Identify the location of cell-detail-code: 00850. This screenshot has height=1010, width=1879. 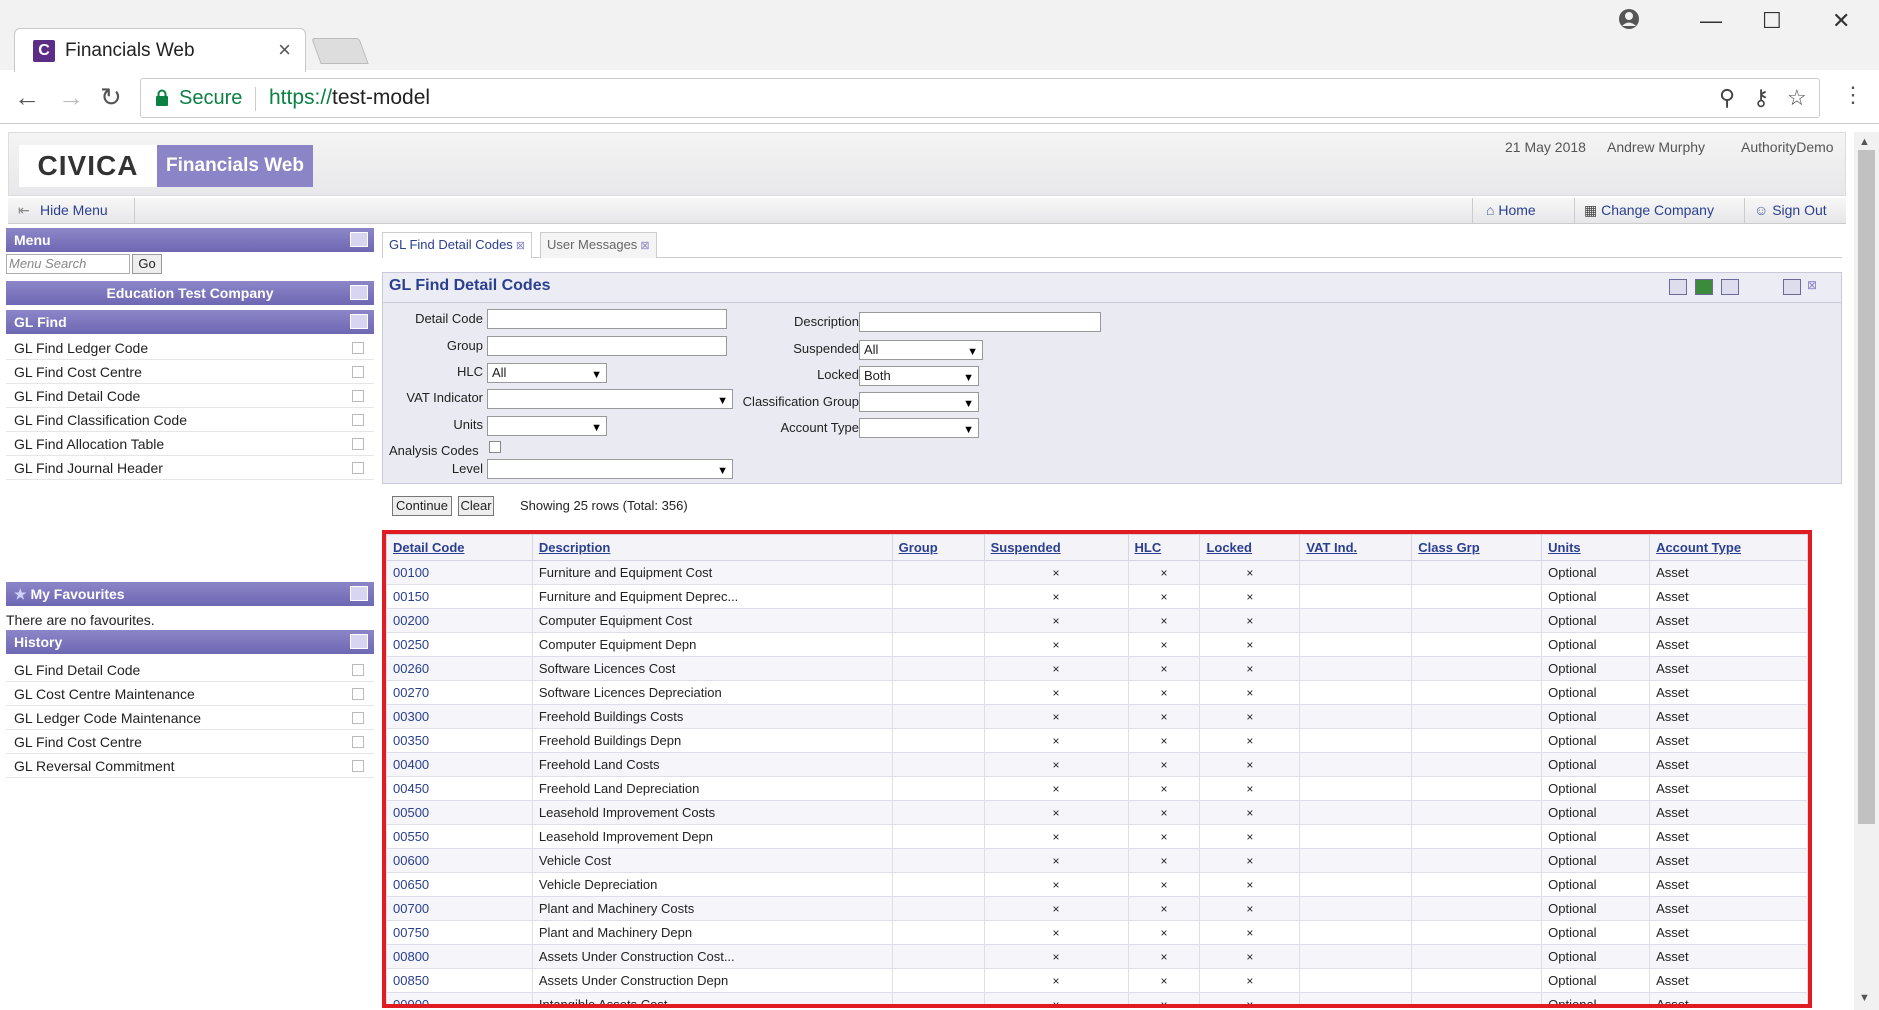
(459, 980).